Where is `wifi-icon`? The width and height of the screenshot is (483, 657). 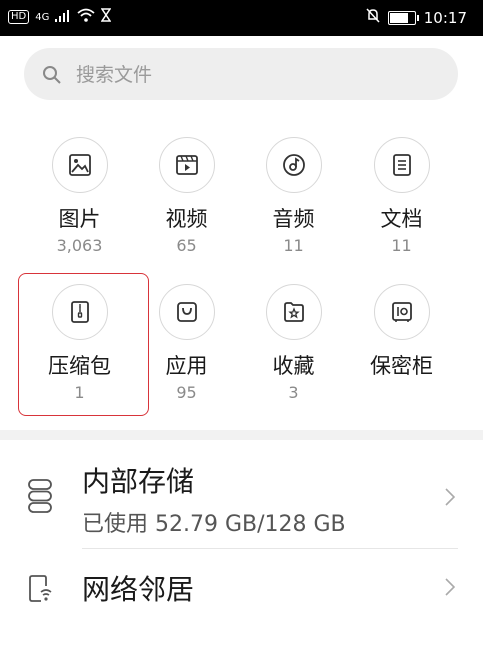
wifi-icon is located at coordinates (86, 17).